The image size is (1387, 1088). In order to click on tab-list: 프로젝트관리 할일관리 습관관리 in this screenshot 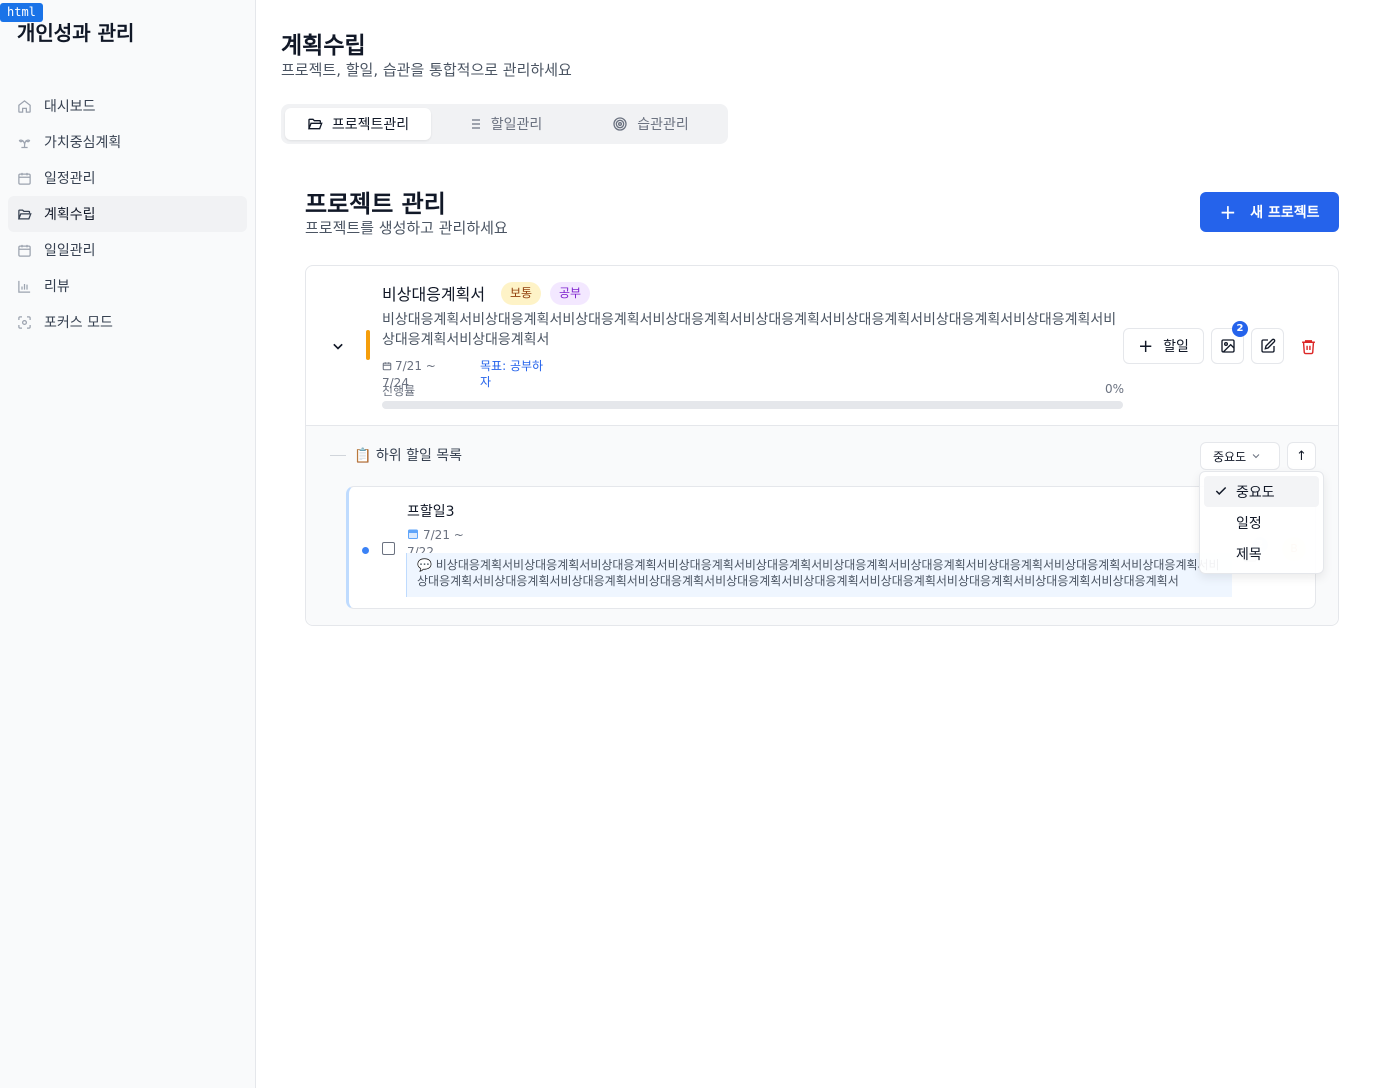, I will do `click(504, 124)`.